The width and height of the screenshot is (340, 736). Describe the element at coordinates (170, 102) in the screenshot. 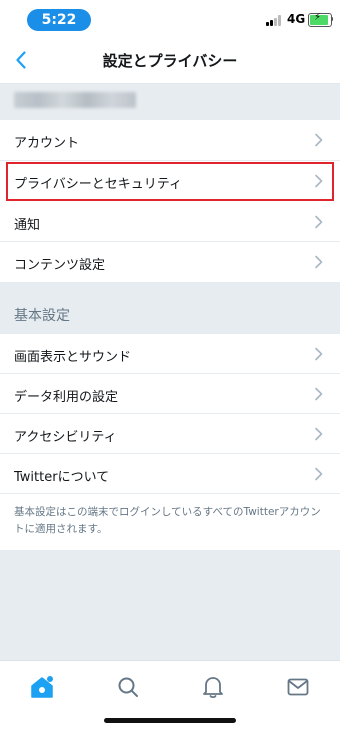

I see `account-username-header` at that location.